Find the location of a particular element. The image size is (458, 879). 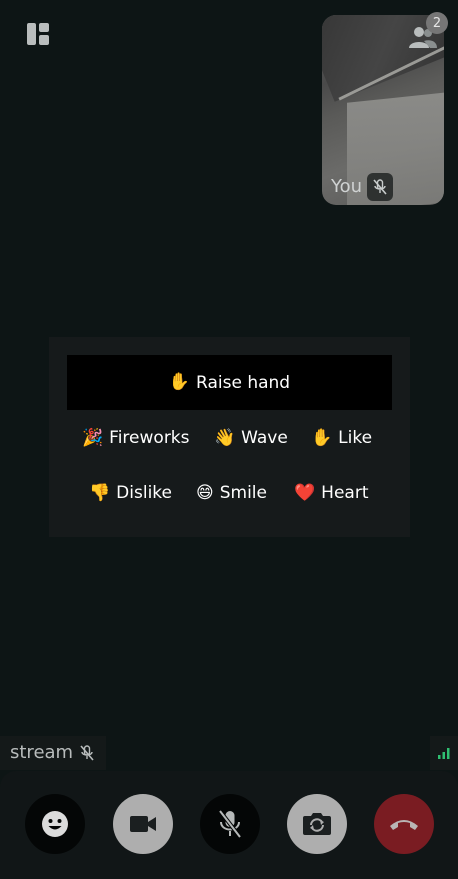

heart-label: Heart is located at coordinates (345, 493).